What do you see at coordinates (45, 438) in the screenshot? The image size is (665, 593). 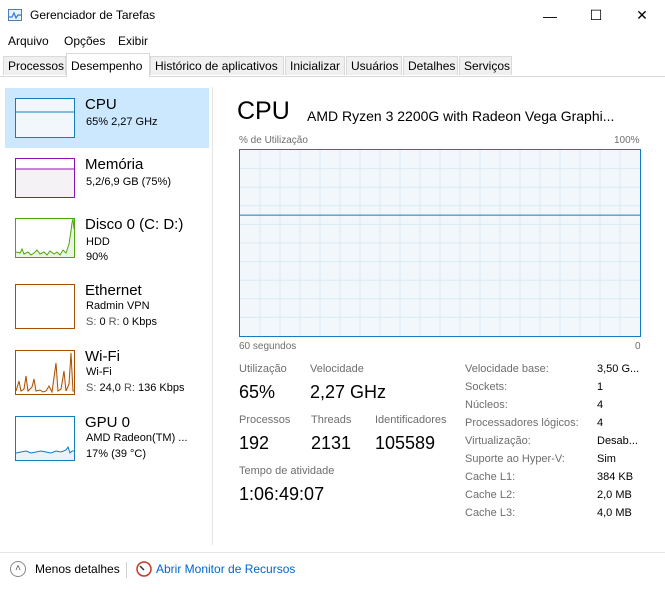 I see `gpu-thumbnail-graph` at bounding box center [45, 438].